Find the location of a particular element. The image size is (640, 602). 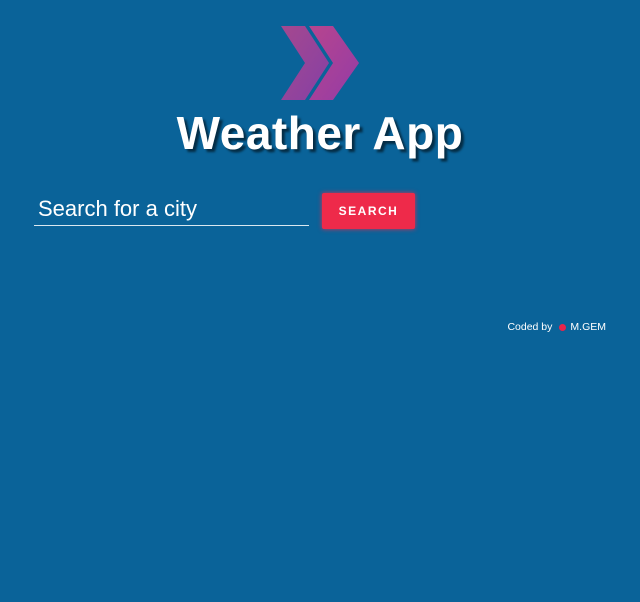

credit-author: M.GEM is located at coordinates (588, 327).